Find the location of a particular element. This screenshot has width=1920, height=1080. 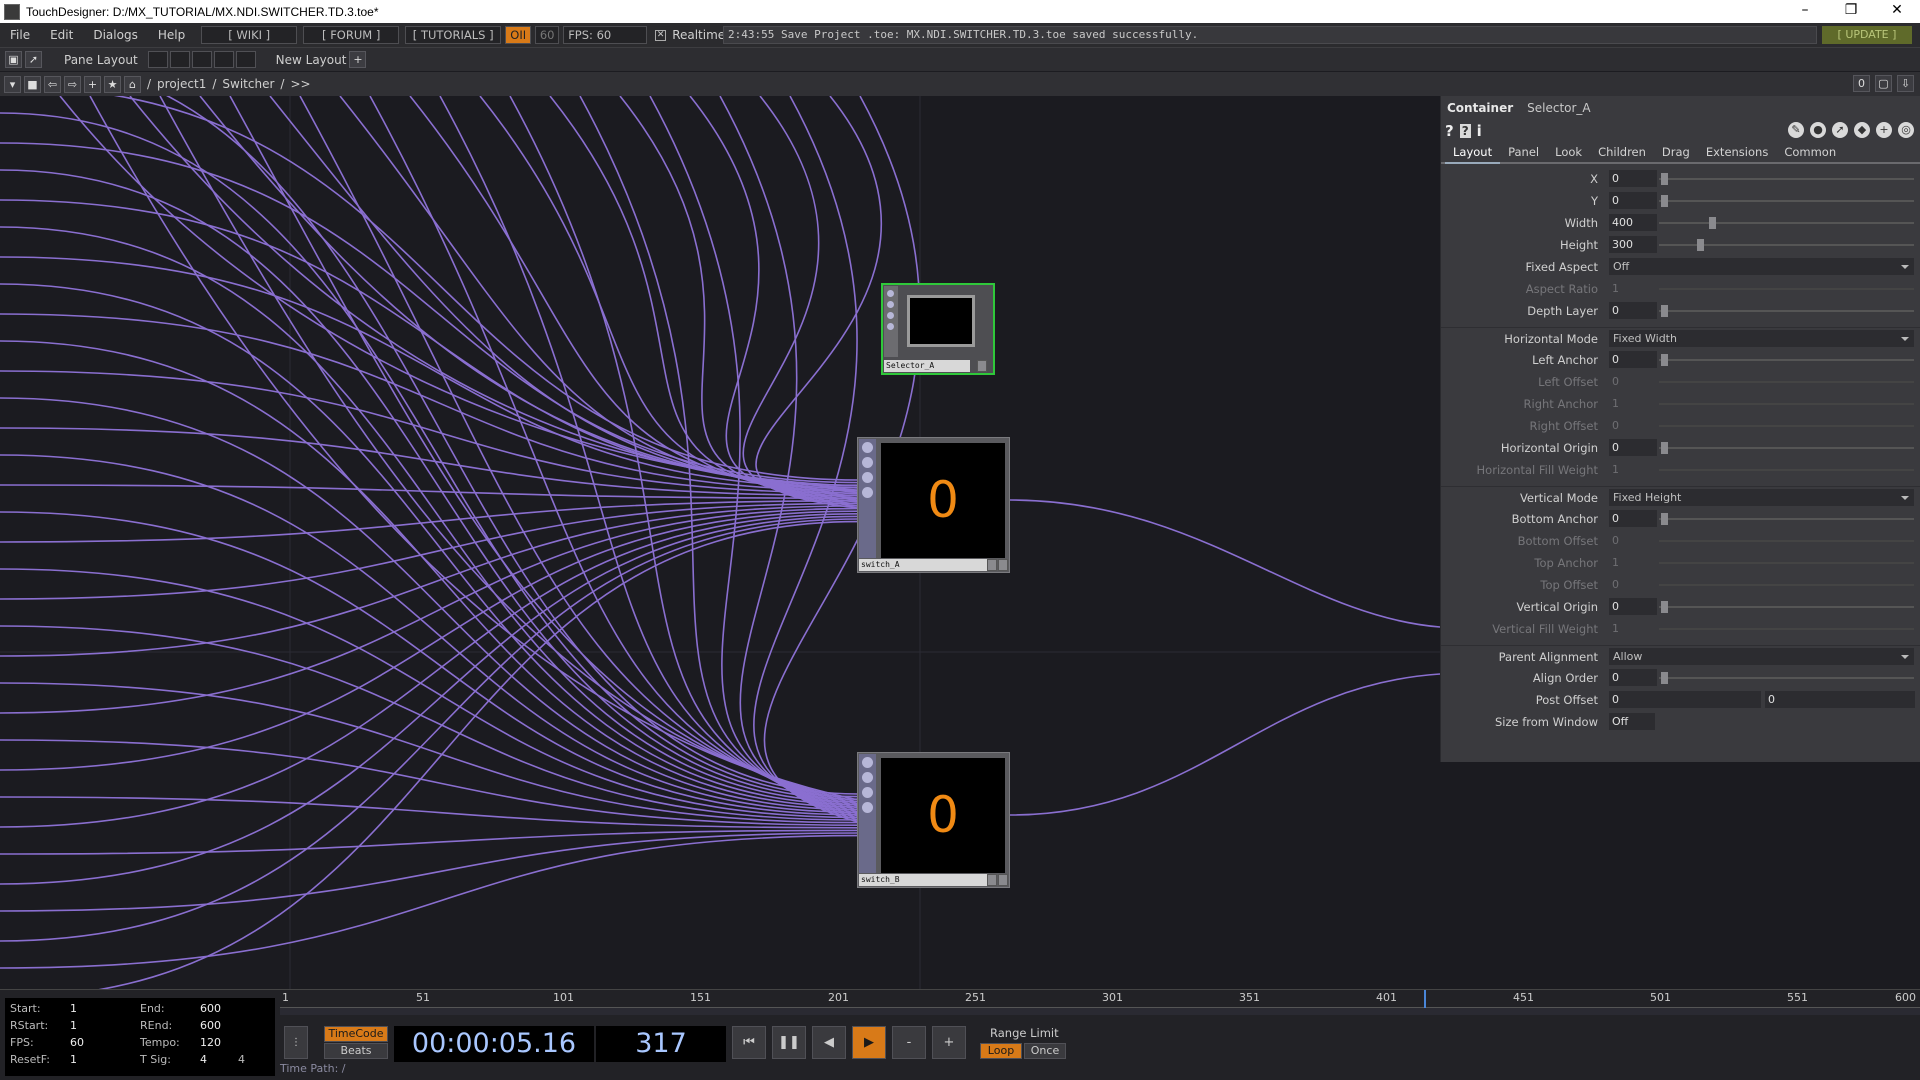

target-icon: ◎ is located at coordinates (1906, 130).